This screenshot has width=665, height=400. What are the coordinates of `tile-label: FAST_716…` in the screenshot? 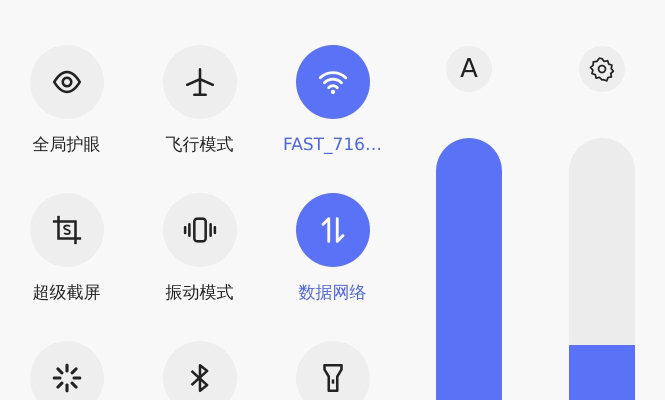 It's located at (332, 145).